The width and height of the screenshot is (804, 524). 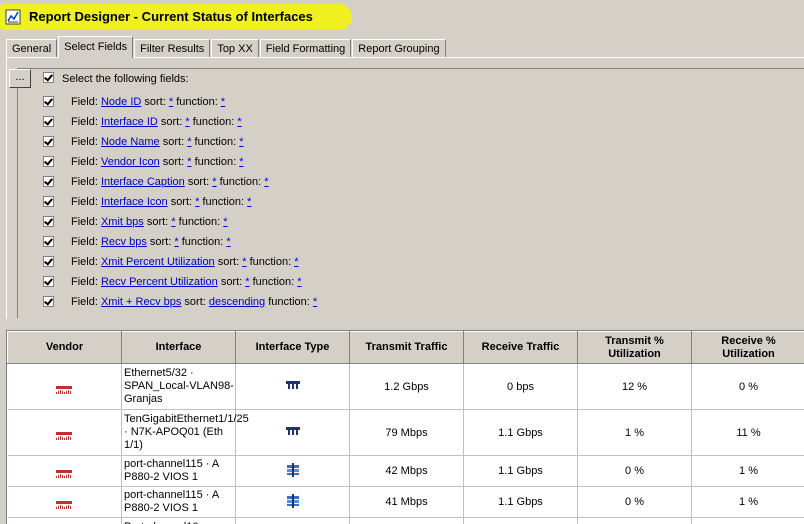 I want to click on column-header-interface: Interface, so click(x=178, y=347).